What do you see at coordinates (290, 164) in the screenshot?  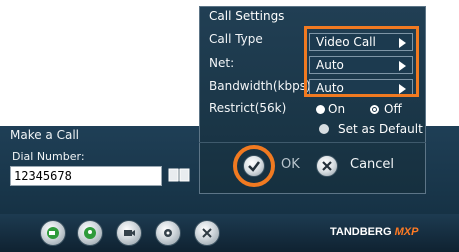 I see `ok-label: OK` at bounding box center [290, 164].